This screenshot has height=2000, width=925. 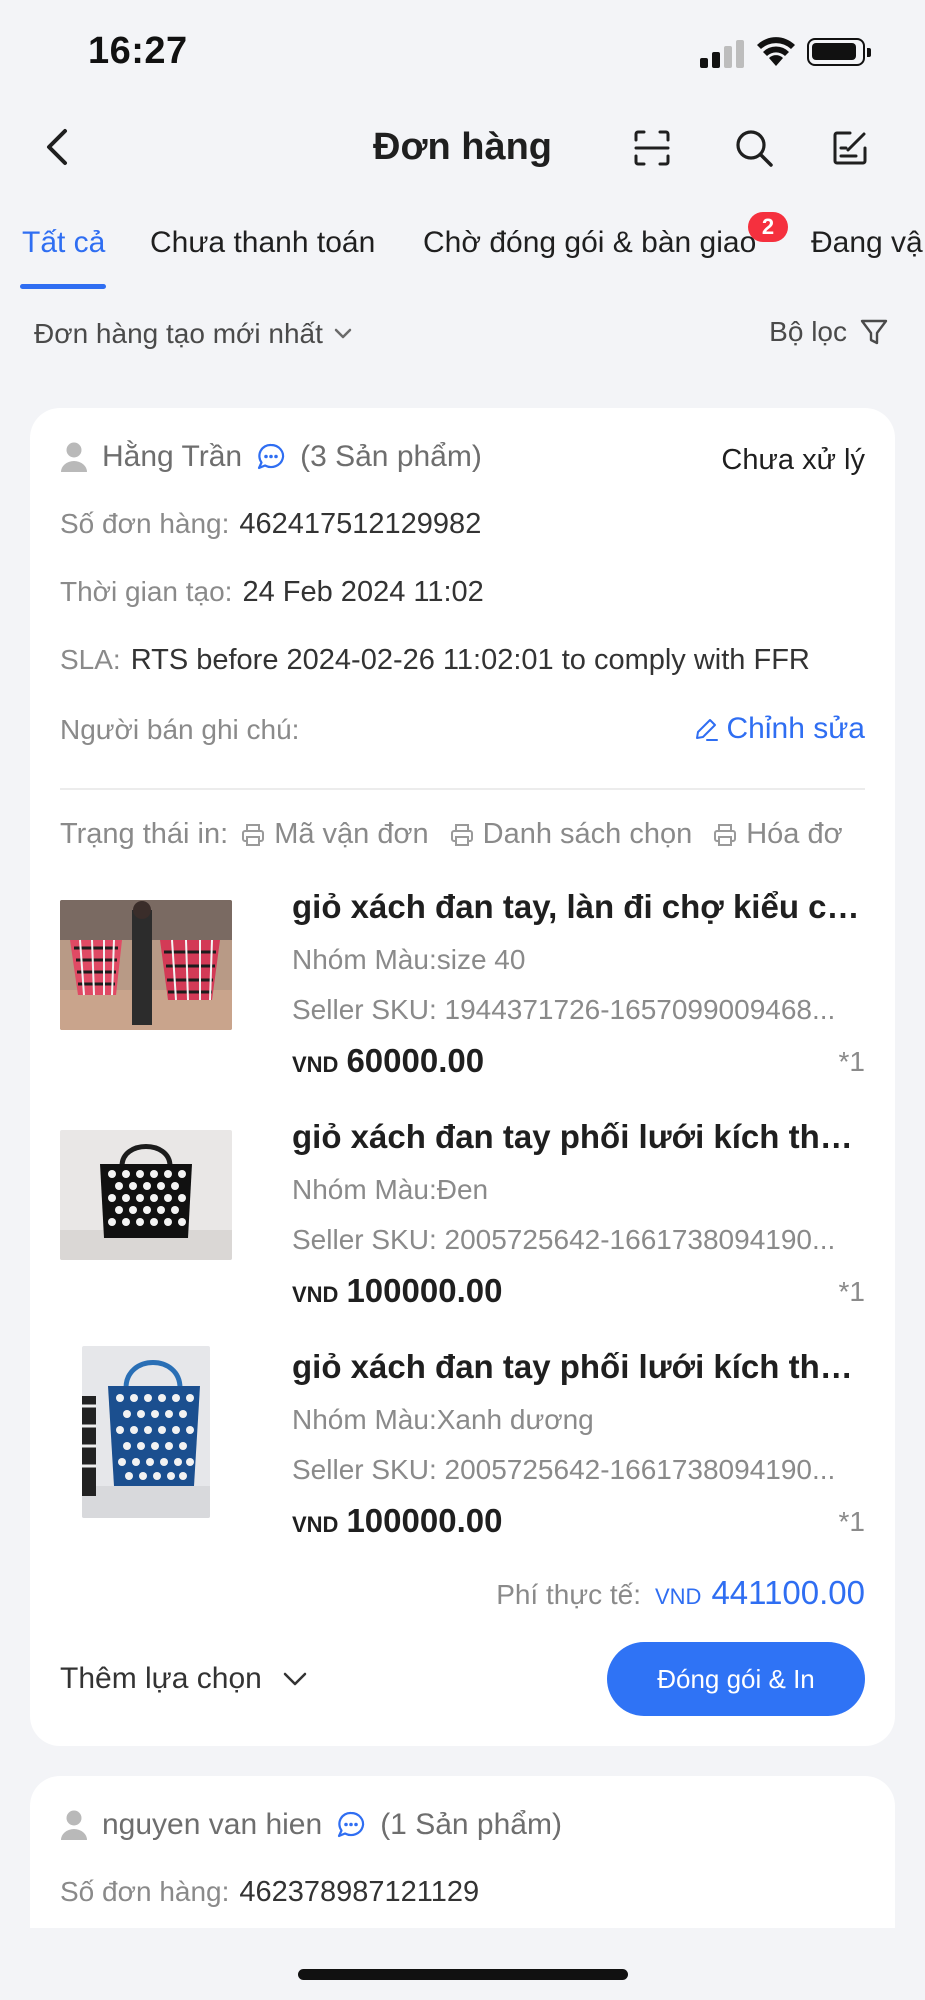 I want to click on total-label: Phí thực tế:, so click(x=568, y=1594).